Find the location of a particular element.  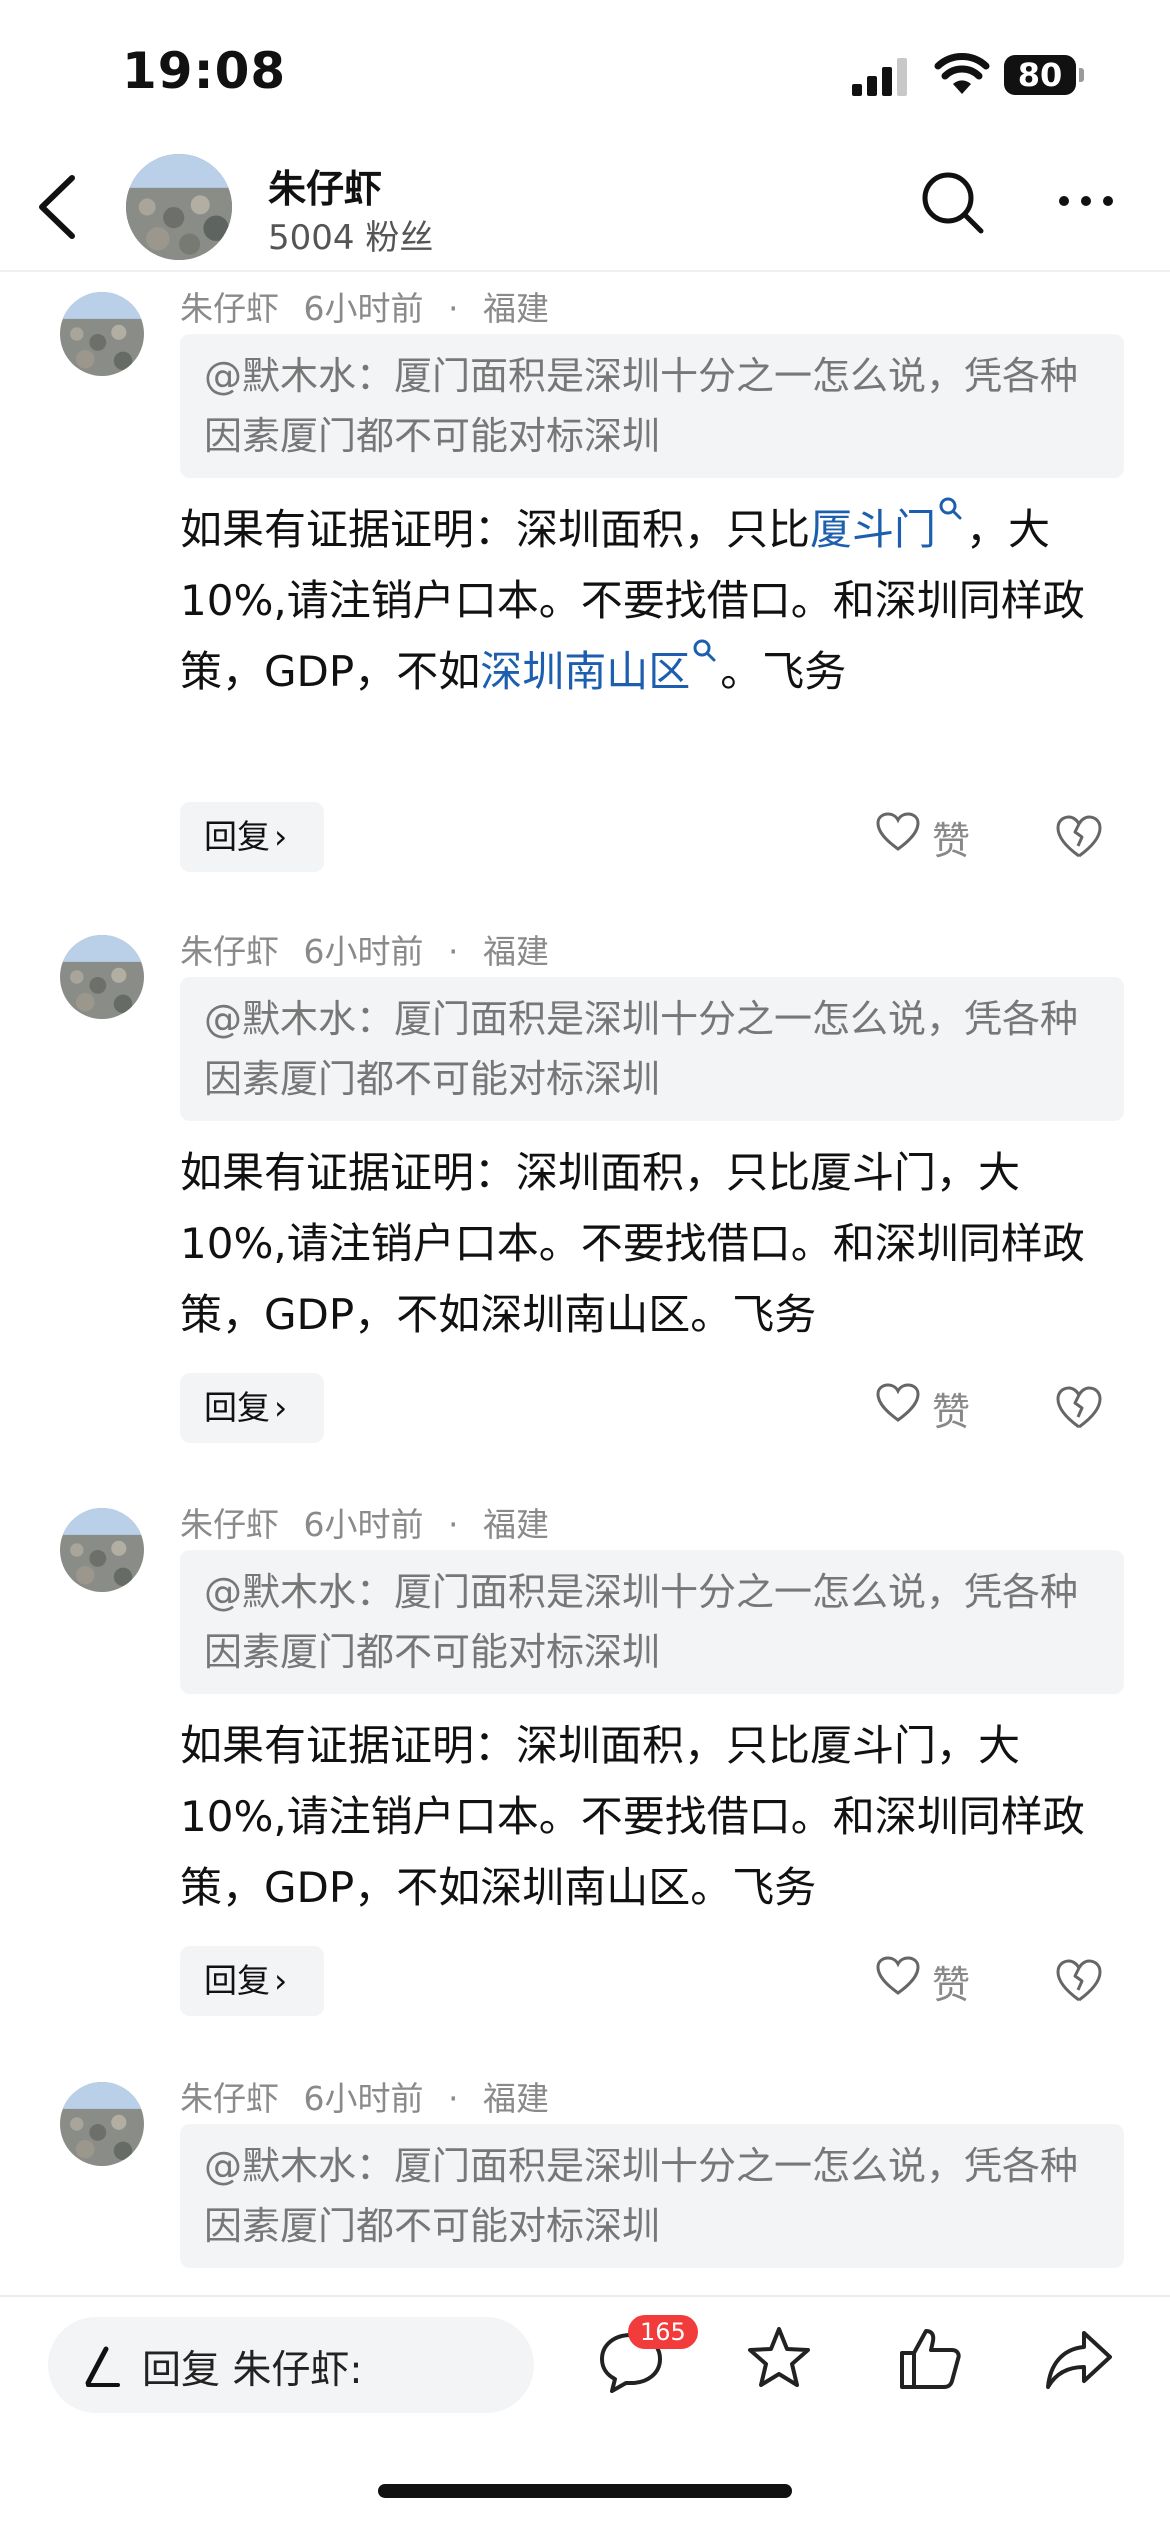

reply-input: 回复 朱仔虾: is located at coordinates (291, 2365).